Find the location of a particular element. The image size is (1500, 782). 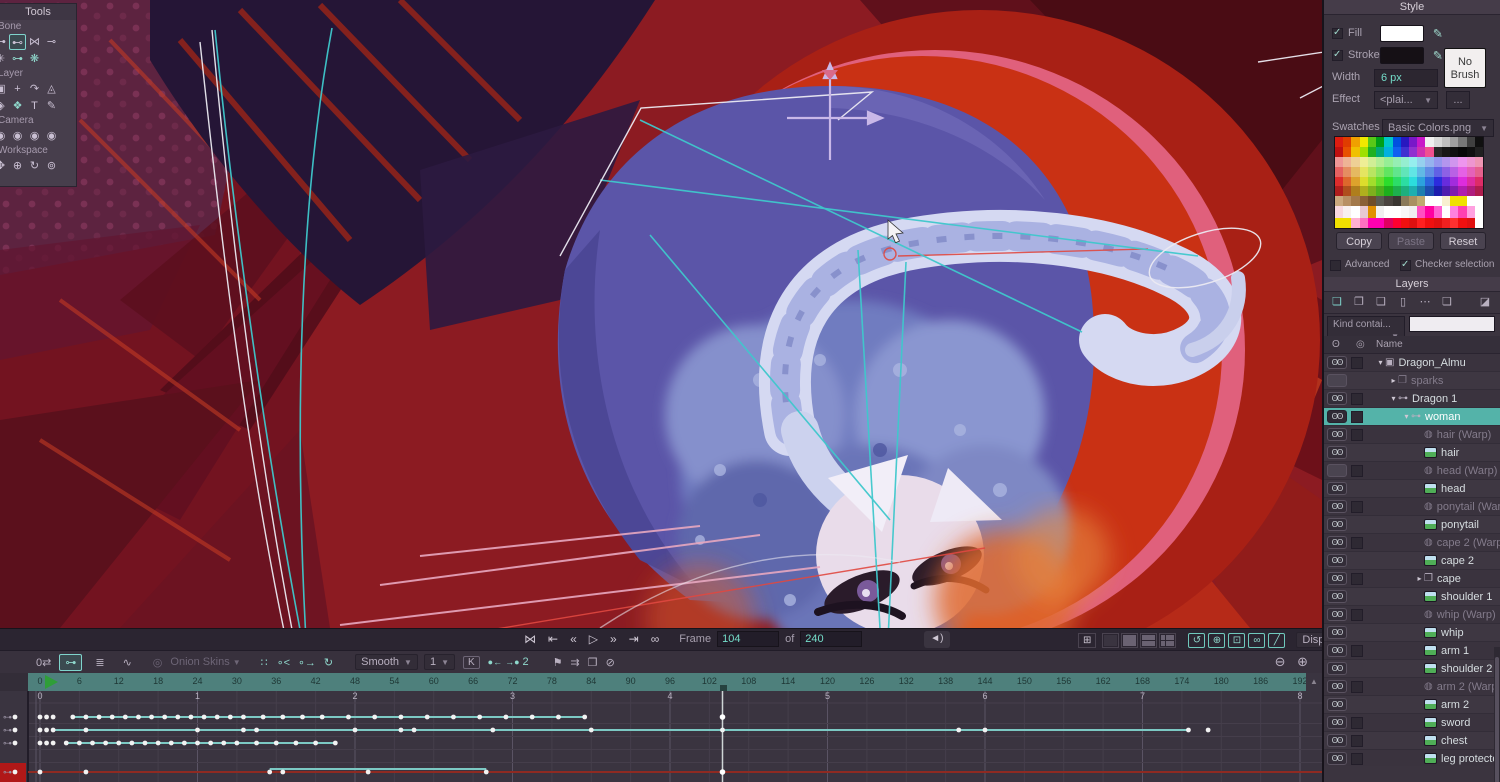

layer-row-chest: ʘʘ chest is located at coordinates (1412, 741).